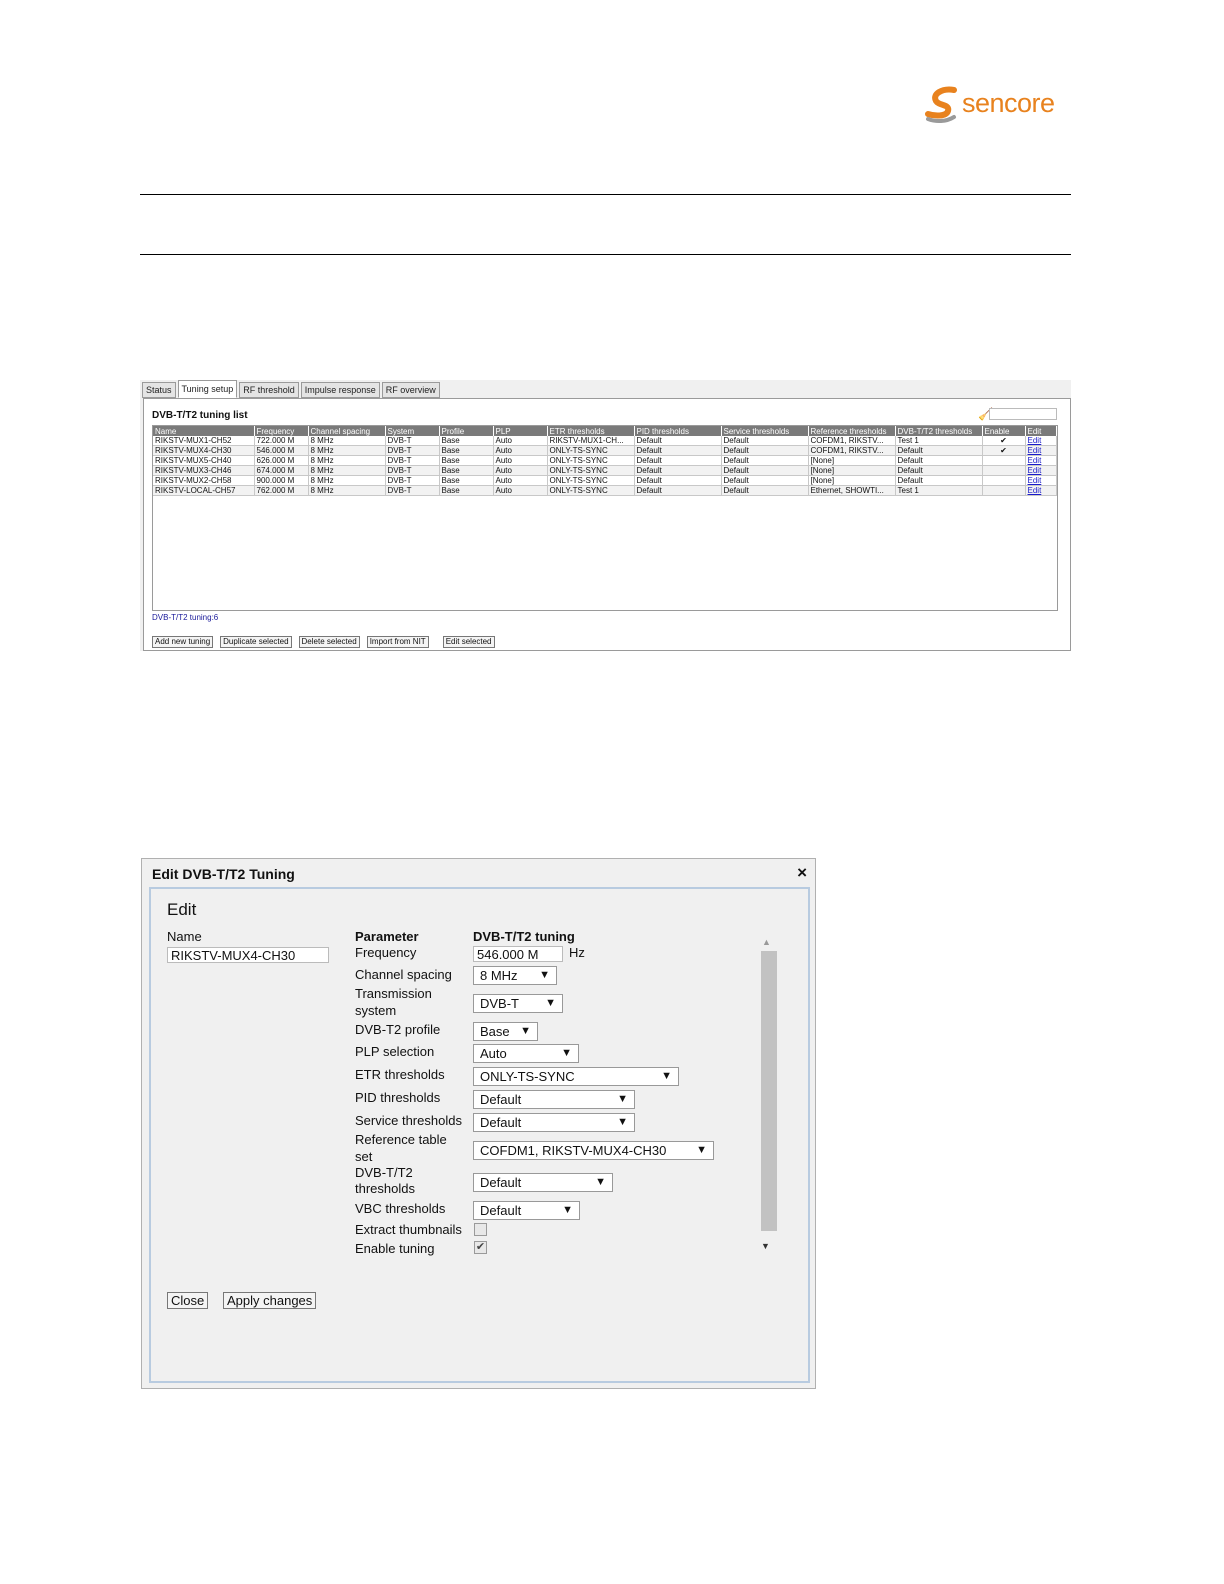 This screenshot has height=1584, width=1224. What do you see at coordinates (188, 1300) in the screenshot?
I see `close-button: Close` at bounding box center [188, 1300].